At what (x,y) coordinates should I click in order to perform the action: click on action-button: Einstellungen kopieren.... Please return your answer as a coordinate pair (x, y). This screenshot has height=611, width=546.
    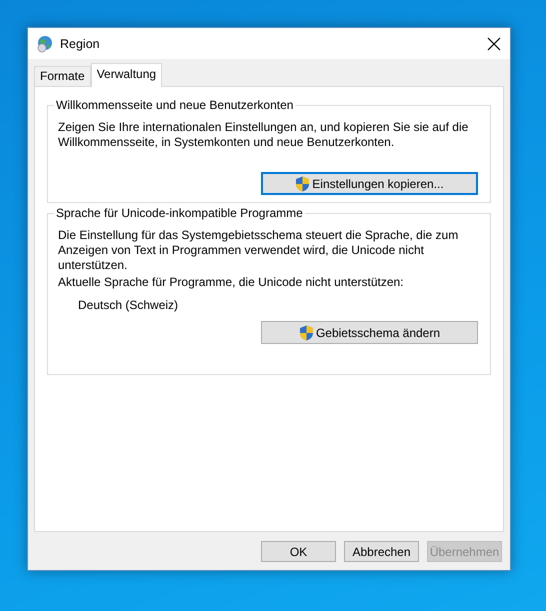
    Looking at the image, I should click on (369, 183).